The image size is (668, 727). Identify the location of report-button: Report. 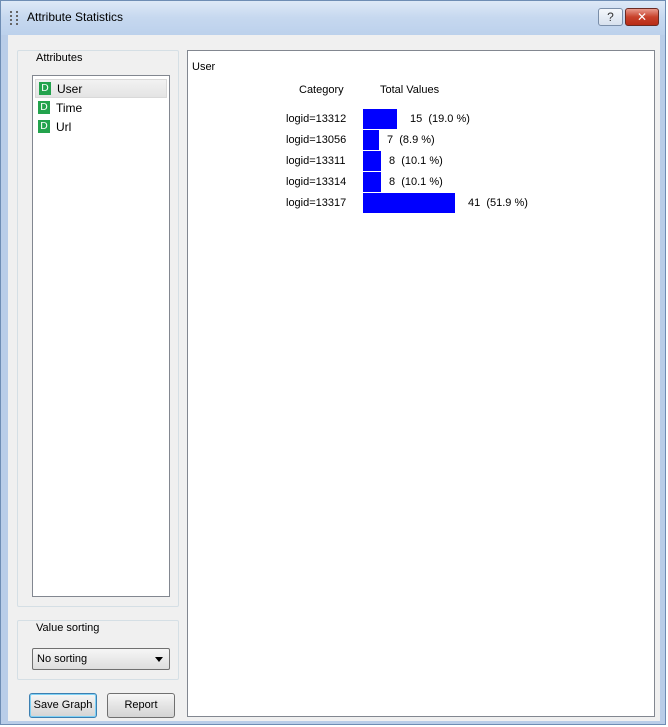
(141, 705).